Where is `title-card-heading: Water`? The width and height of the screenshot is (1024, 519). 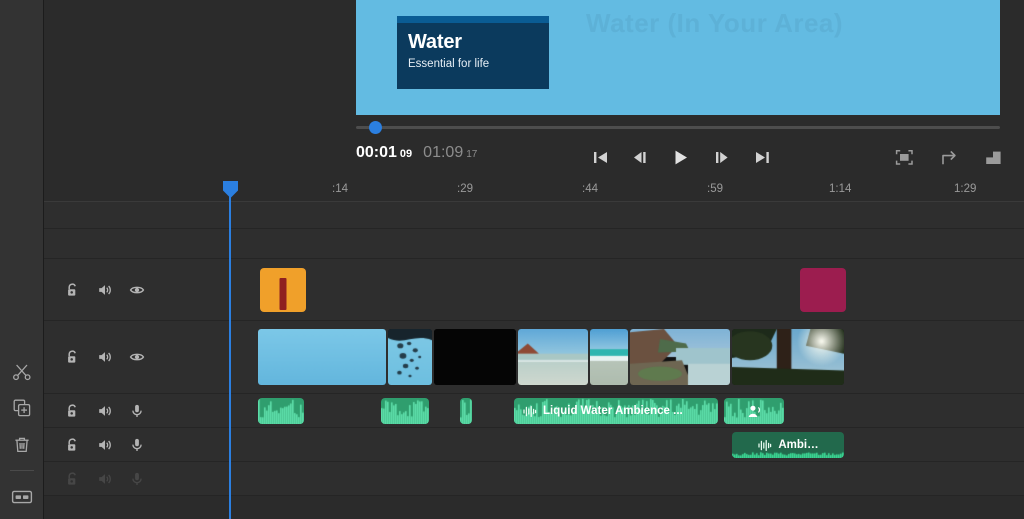
title-card-heading: Water is located at coordinates (435, 42).